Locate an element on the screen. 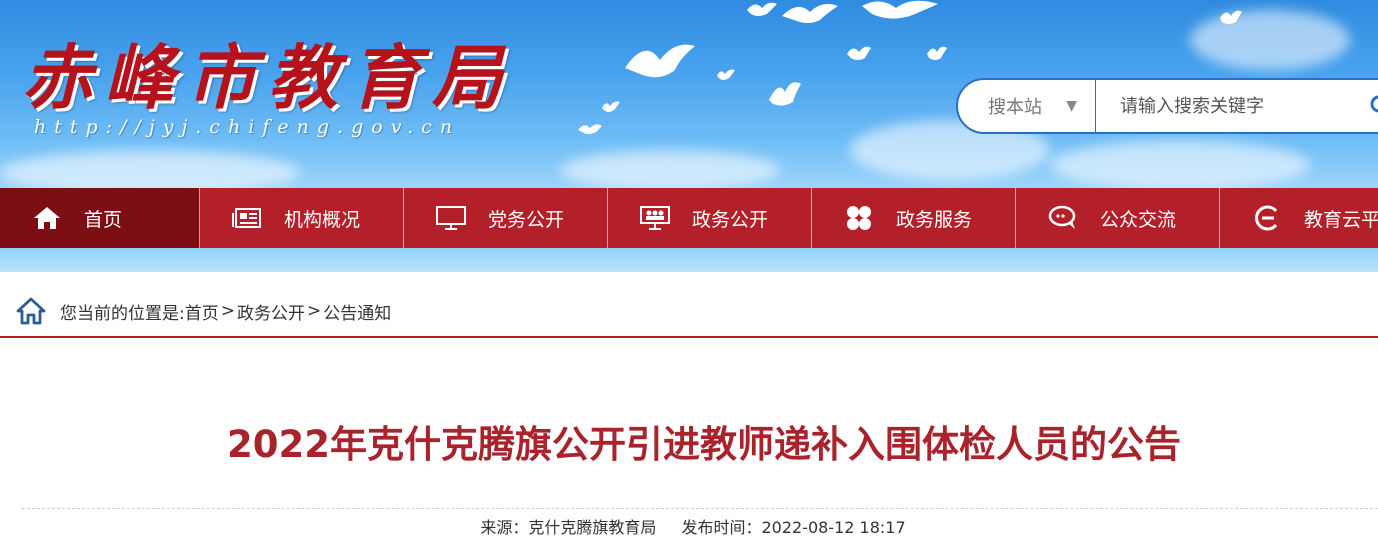 This screenshot has height=538, width=1378. nav-item-organization: 机构概况 is located at coordinates (302, 218).